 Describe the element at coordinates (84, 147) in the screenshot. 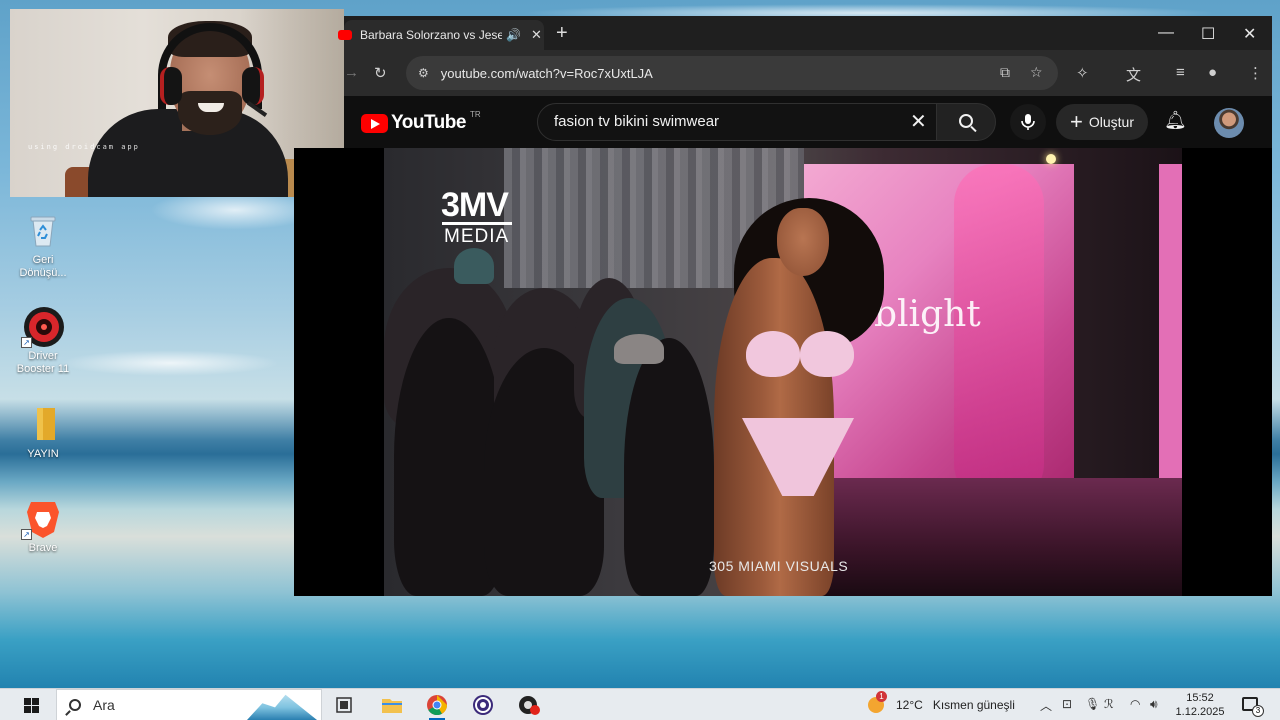

I see `webcam-watermark: using droidcam app` at that location.